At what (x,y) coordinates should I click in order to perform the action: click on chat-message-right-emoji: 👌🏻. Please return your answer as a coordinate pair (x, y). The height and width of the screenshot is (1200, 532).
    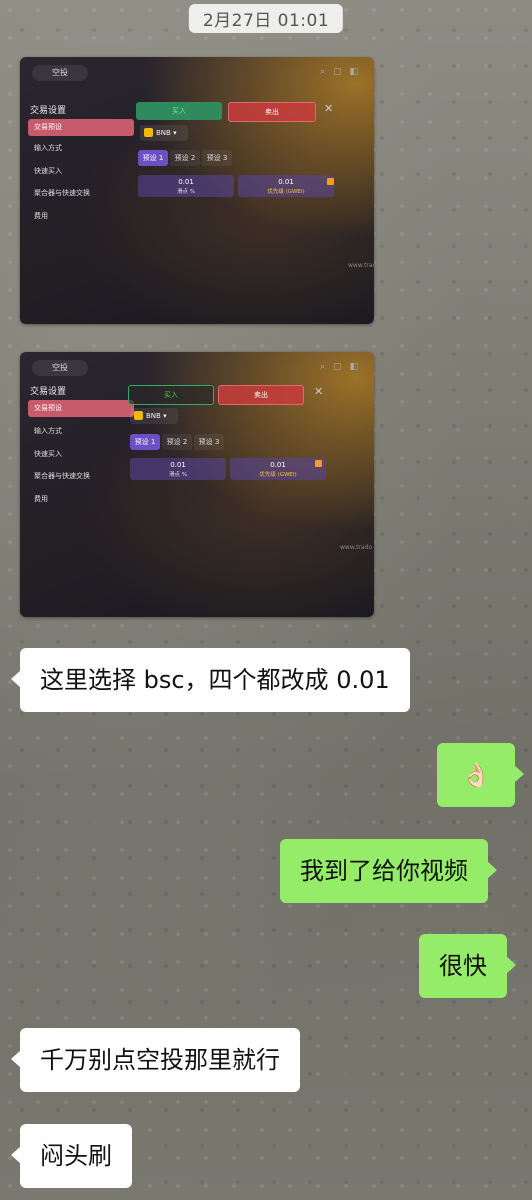
    Looking at the image, I should click on (480, 775).